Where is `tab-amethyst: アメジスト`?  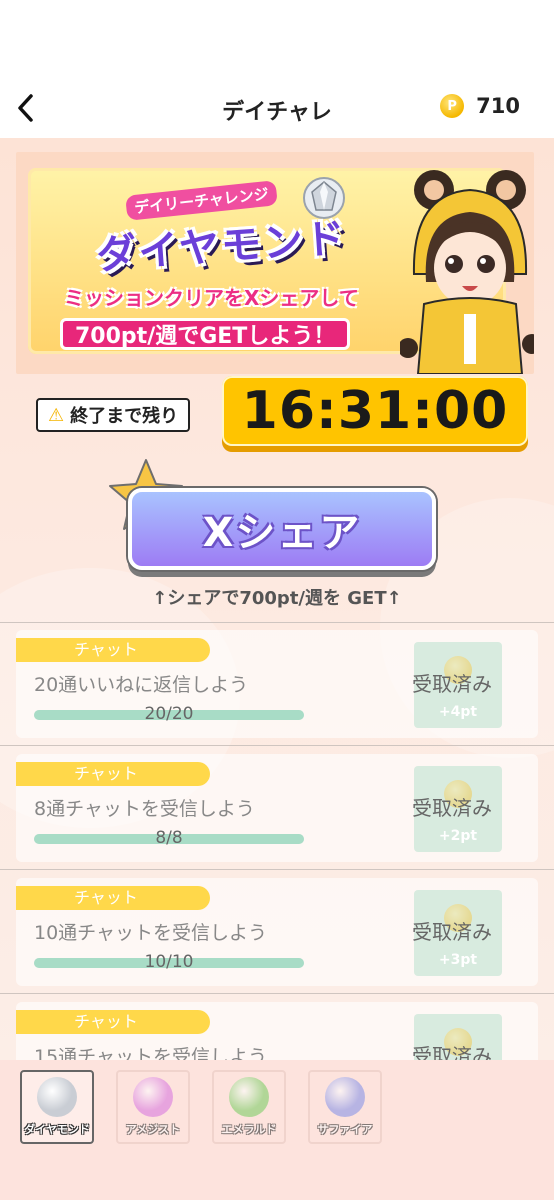
tab-amethyst: アメジスト is located at coordinates (153, 1107).